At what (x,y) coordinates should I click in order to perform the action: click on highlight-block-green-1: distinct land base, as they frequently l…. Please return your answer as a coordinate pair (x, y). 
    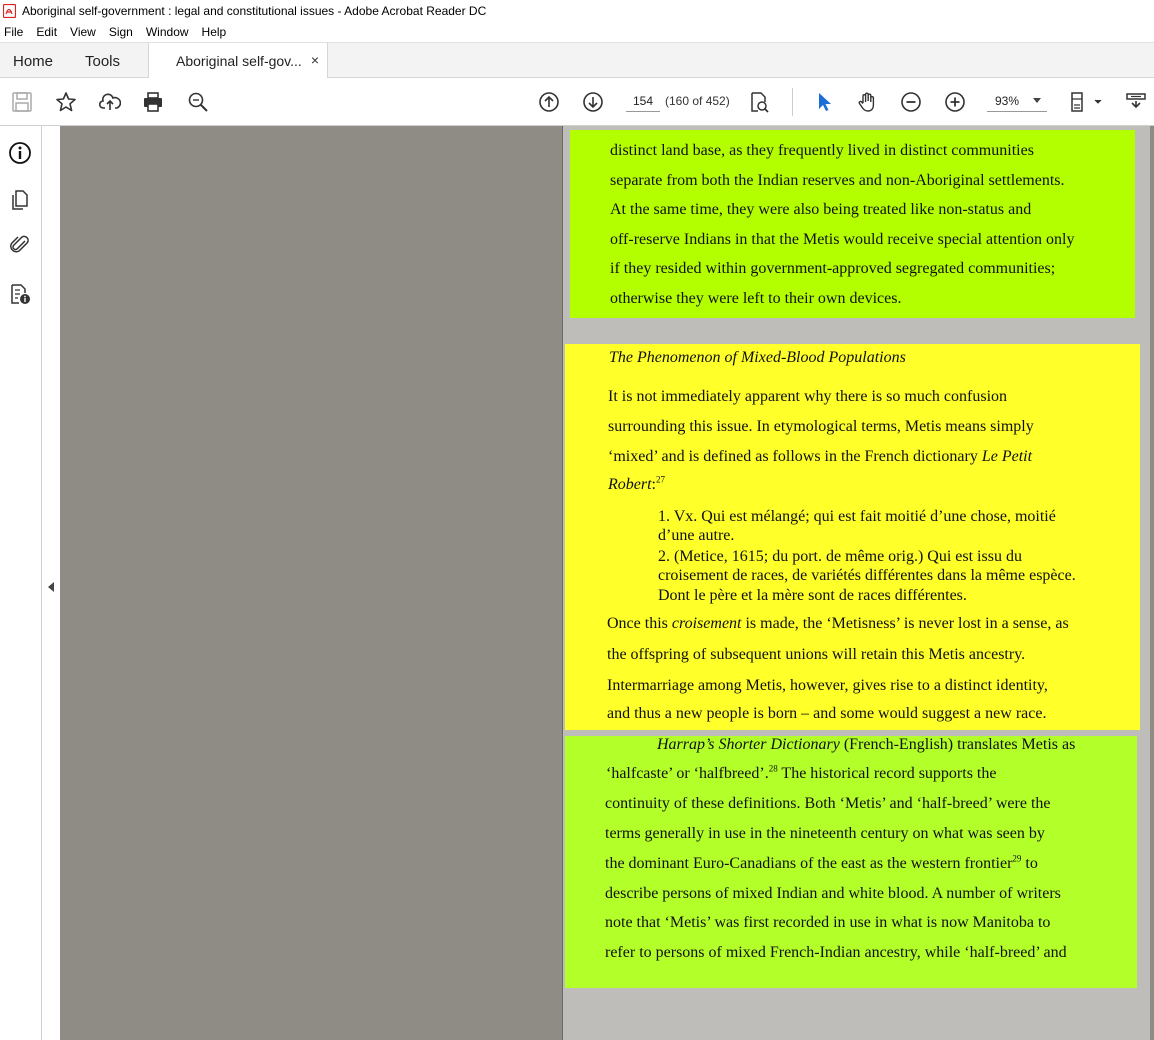
    Looking at the image, I should click on (852, 224).